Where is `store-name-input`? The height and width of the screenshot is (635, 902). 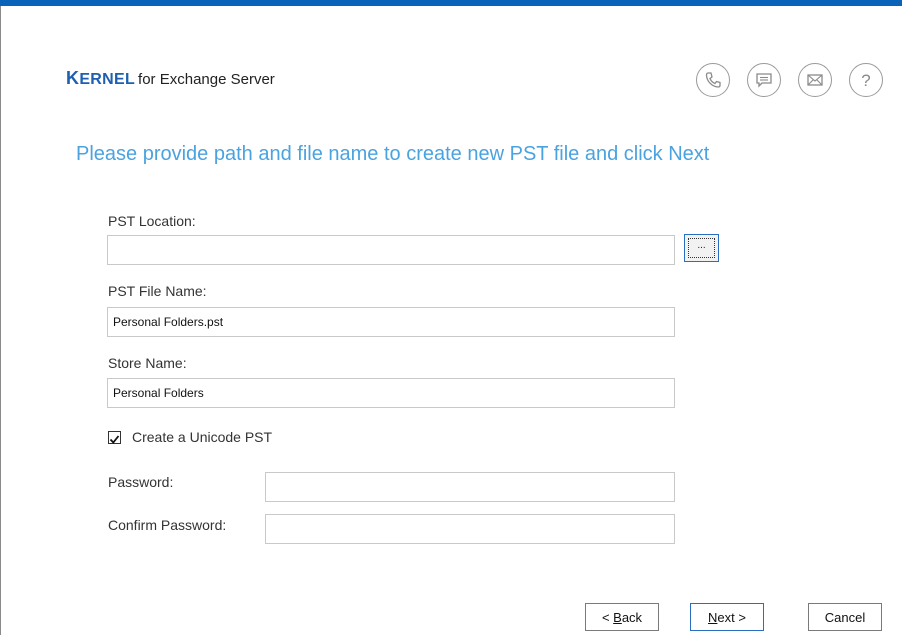 store-name-input is located at coordinates (391, 393).